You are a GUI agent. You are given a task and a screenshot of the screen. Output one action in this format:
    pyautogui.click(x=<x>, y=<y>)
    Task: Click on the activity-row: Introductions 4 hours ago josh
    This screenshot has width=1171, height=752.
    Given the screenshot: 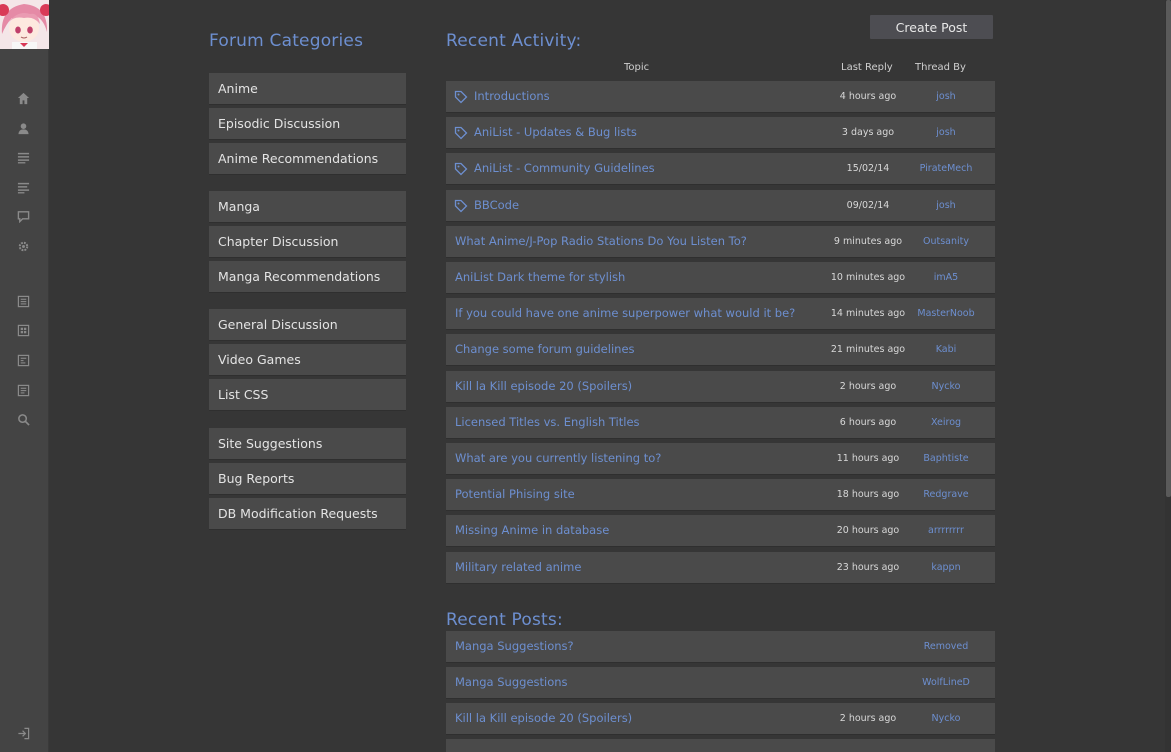 What is the action you would take?
    pyautogui.click(x=720, y=96)
    